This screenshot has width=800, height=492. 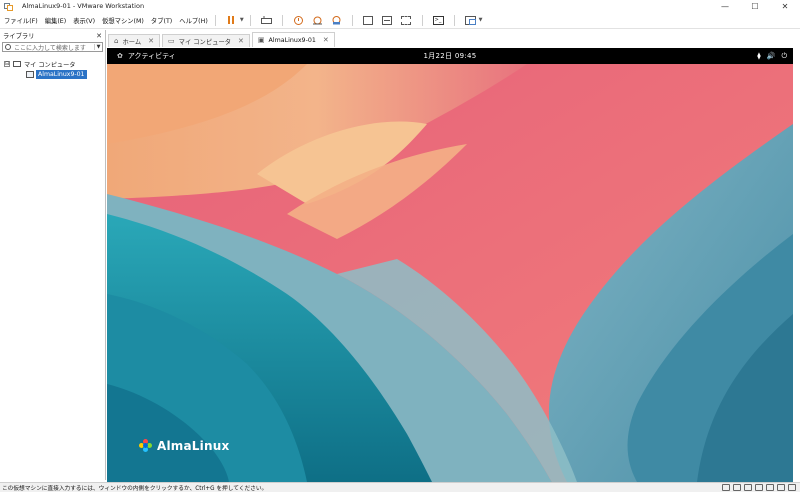 What do you see at coordinates (726, 487) in the screenshot?
I see `hard-disk-icon` at bounding box center [726, 487].